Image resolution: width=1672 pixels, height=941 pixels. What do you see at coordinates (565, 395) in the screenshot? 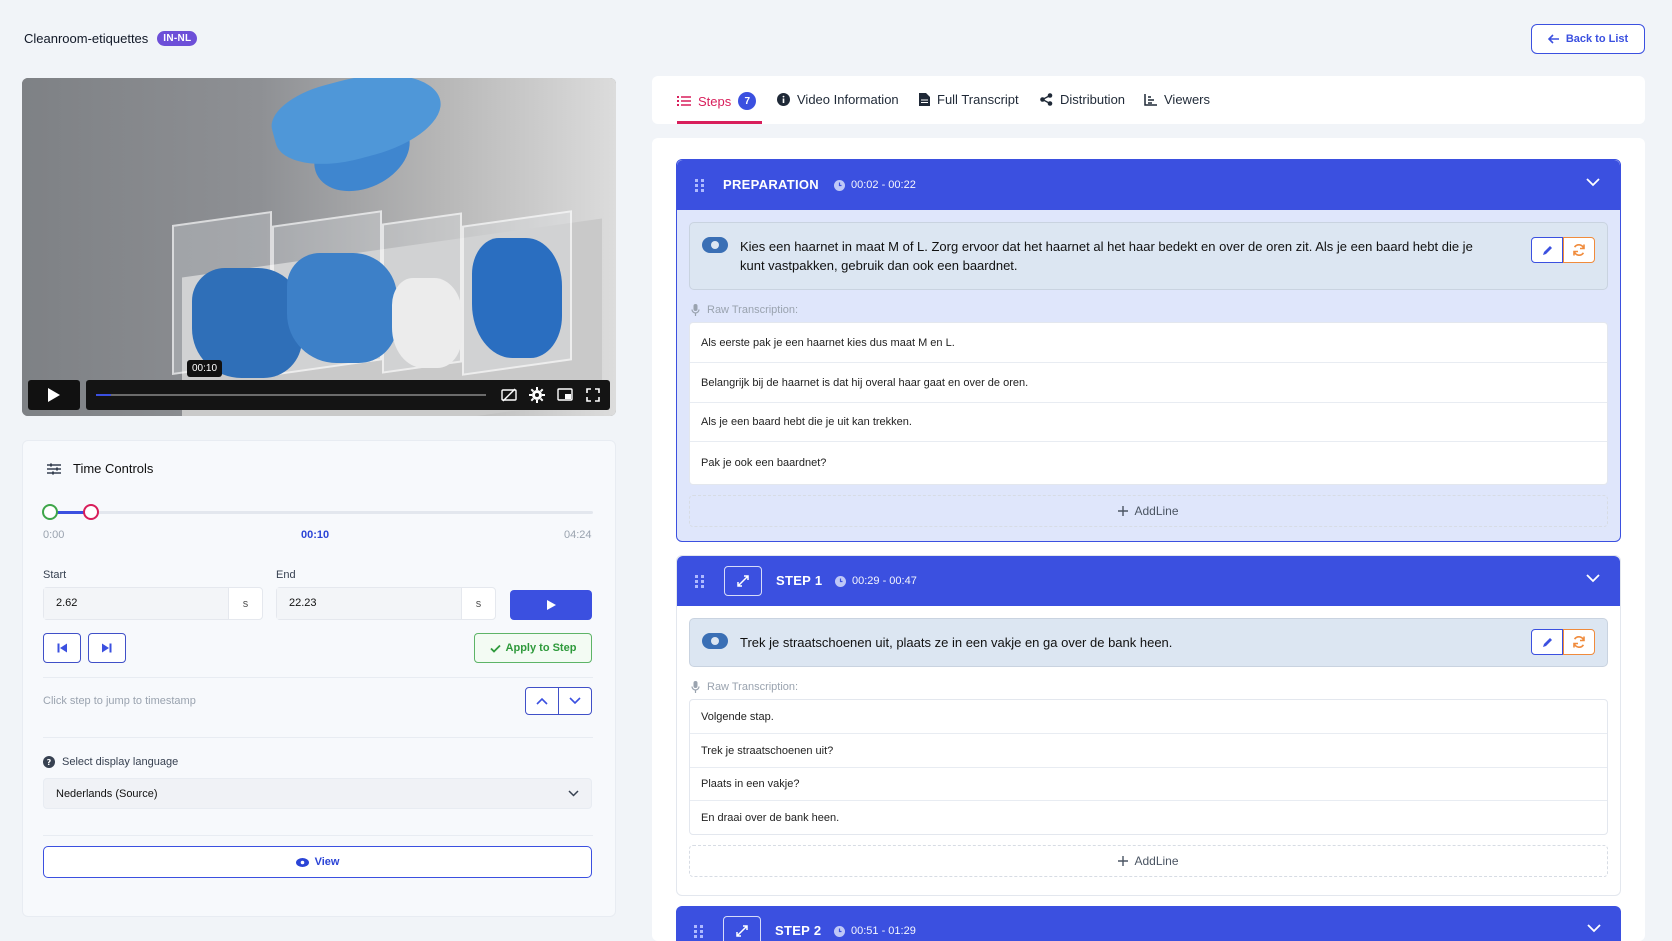
I see `picture-in-picture-icon` at bounding box center [565, 395].